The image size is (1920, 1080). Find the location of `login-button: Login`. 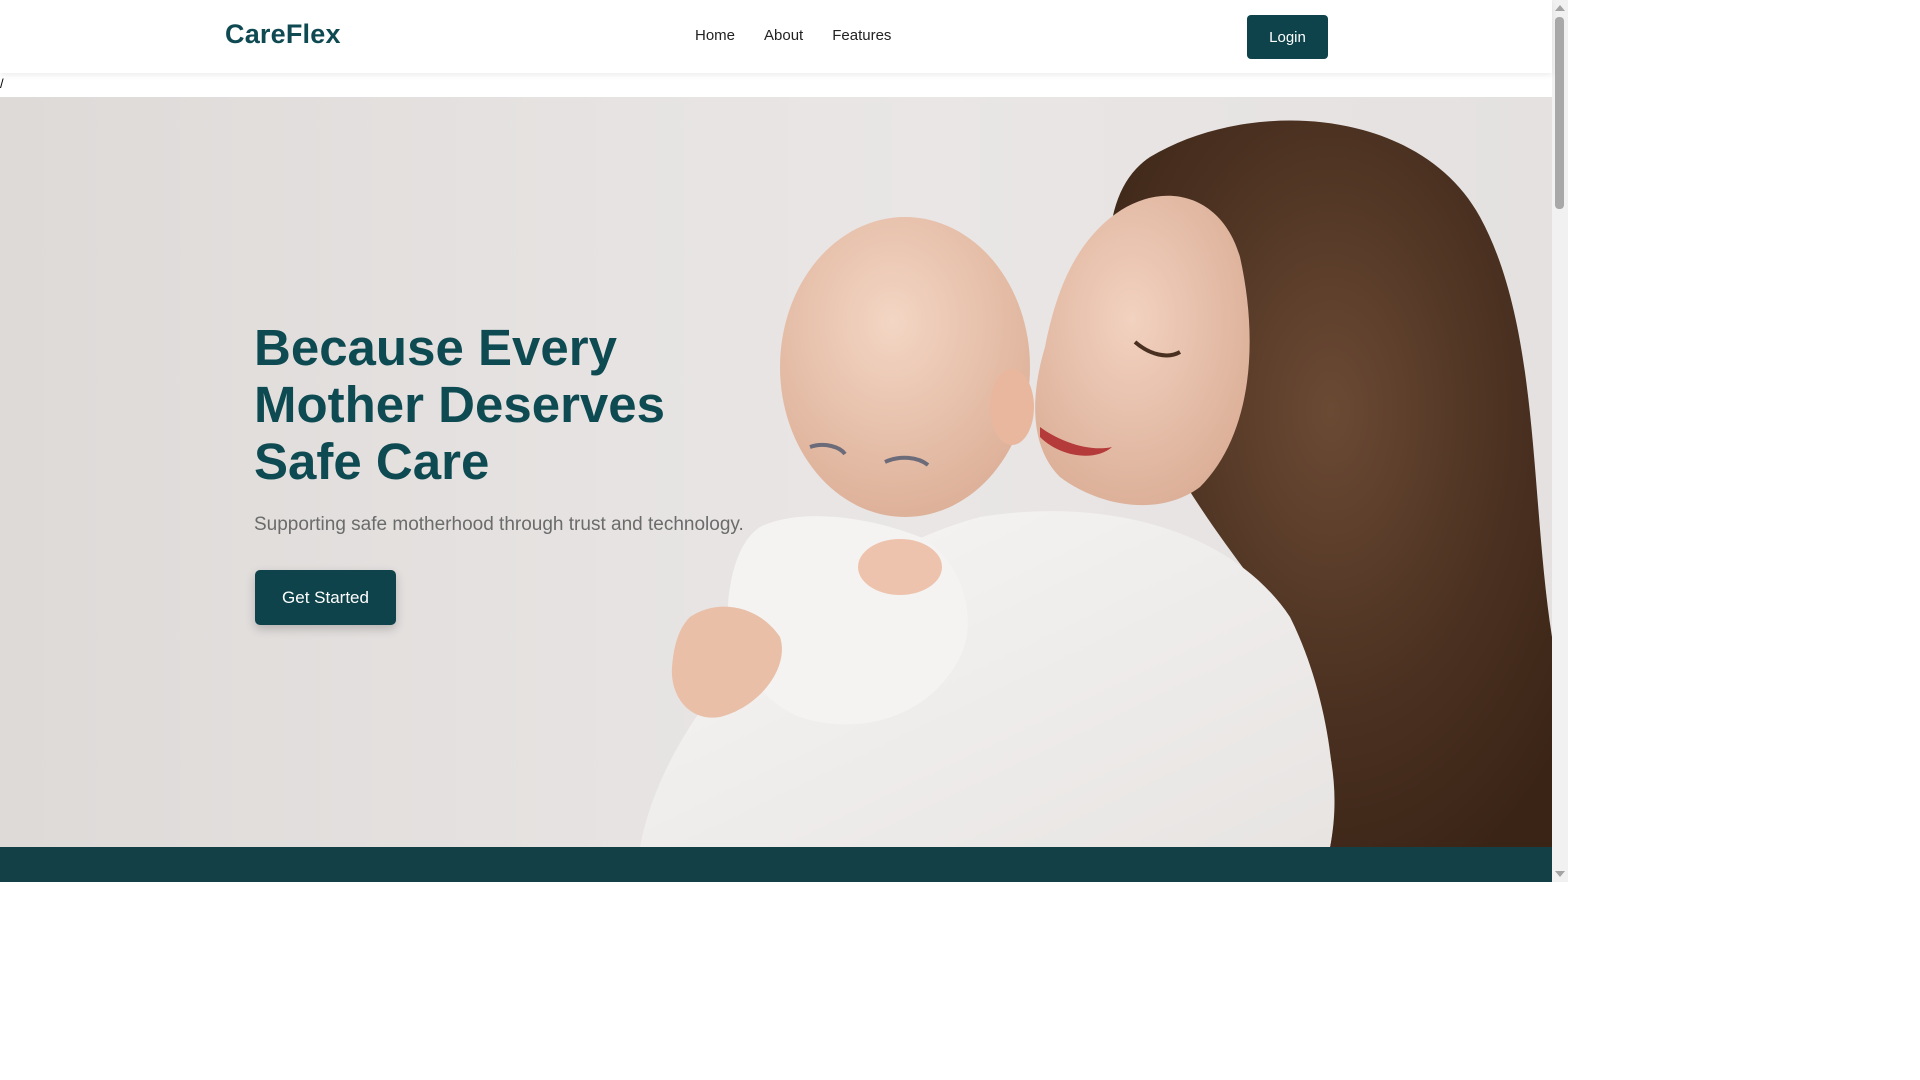

login-button: Login is located at coordinates (1287, 37).